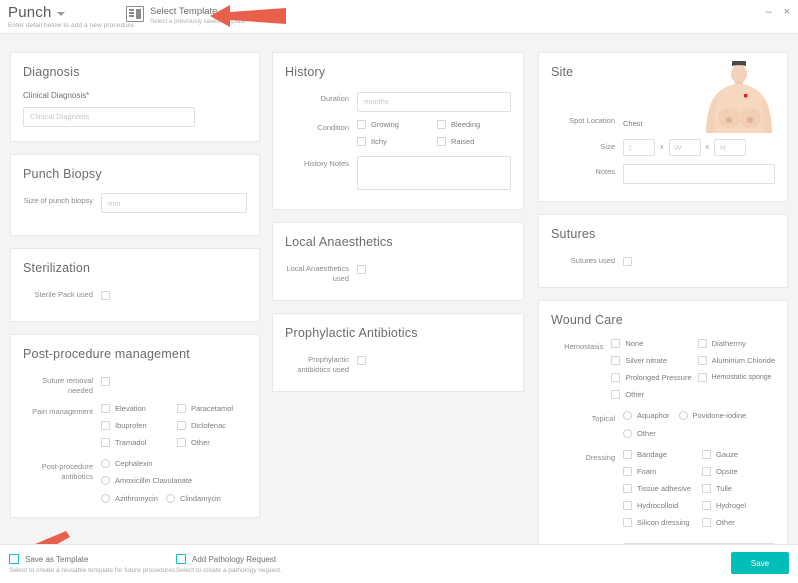  I want to click on checkbox-option: Tulle, so click(738, 488).